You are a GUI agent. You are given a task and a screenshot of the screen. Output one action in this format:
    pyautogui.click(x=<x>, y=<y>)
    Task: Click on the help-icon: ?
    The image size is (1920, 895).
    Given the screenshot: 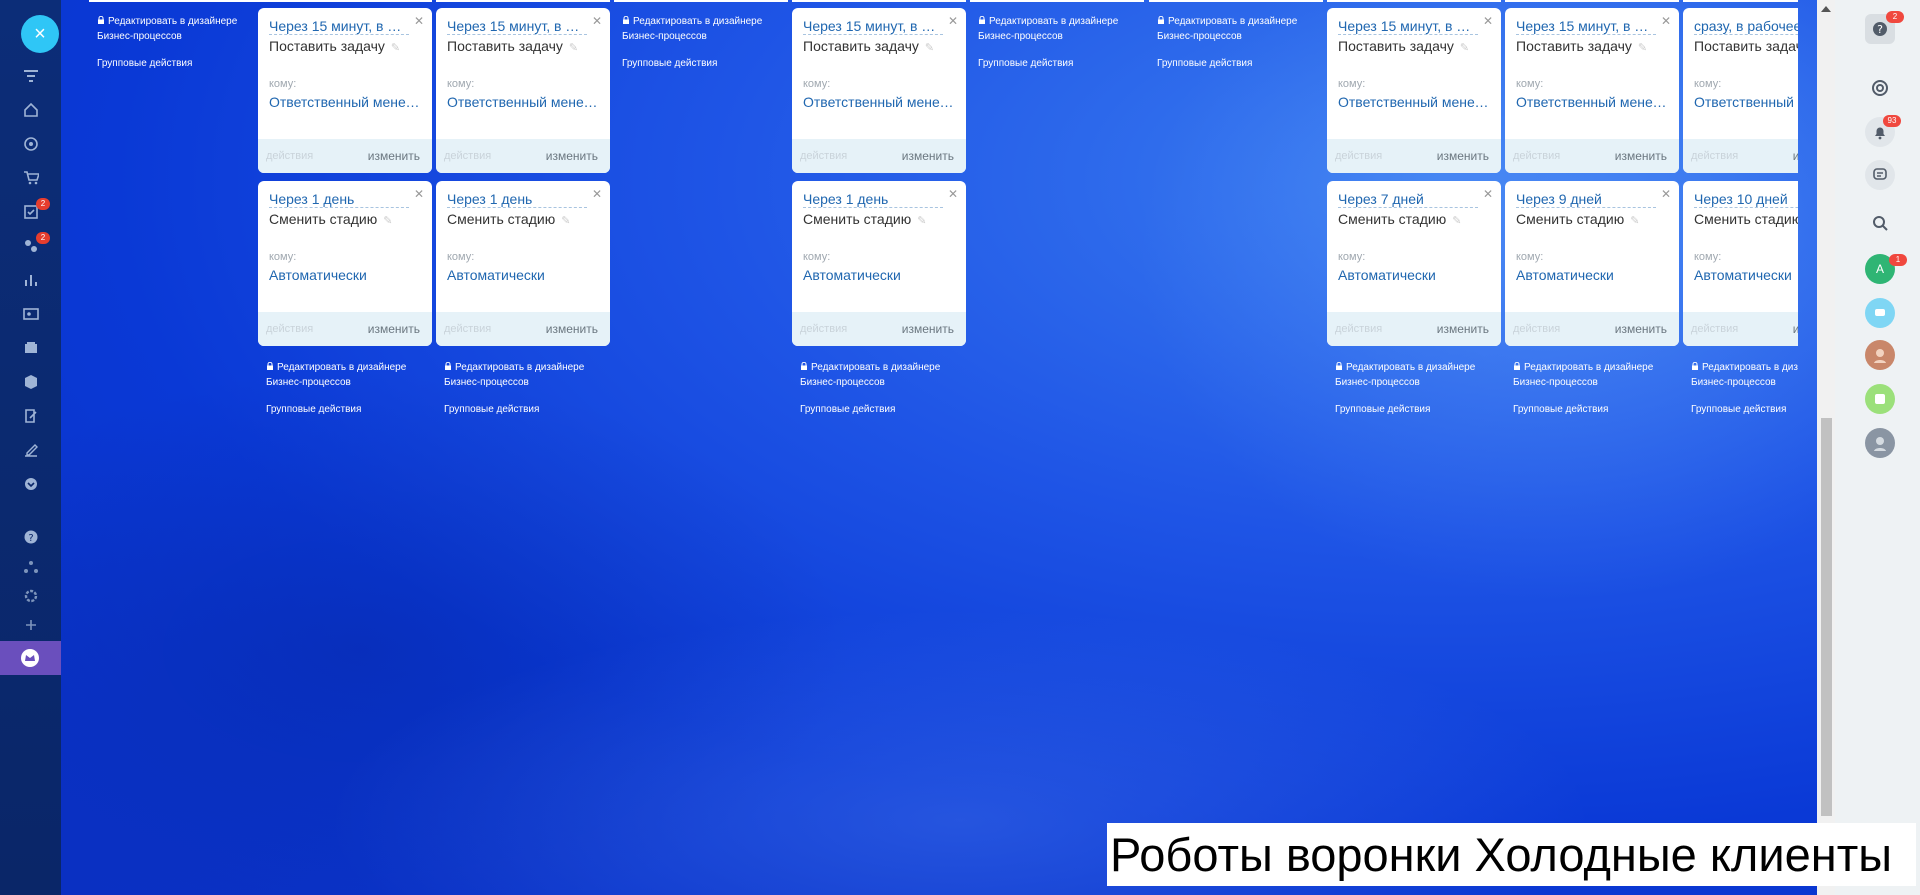 What is the action you would take?
    pyautogui.click(x=31, y=537)
    